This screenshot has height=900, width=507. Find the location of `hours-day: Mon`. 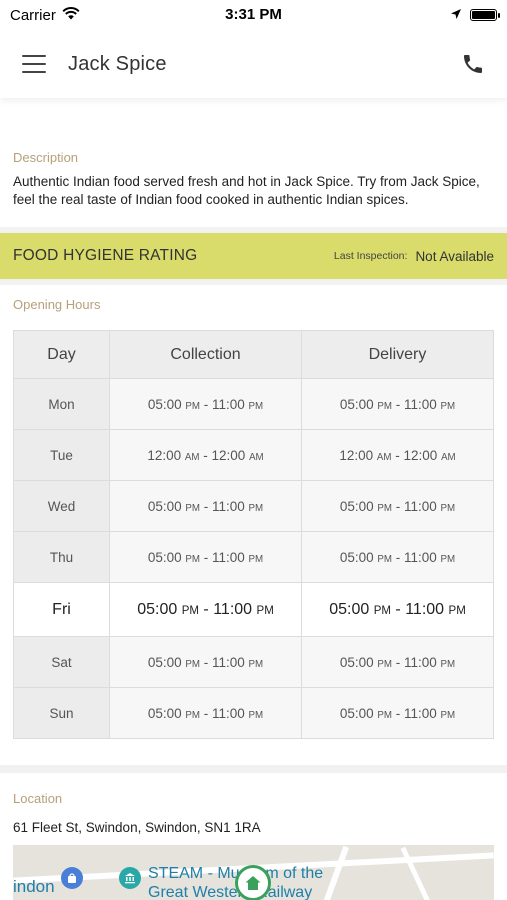

hours-day: Mon is located at coordinates (61, 404).